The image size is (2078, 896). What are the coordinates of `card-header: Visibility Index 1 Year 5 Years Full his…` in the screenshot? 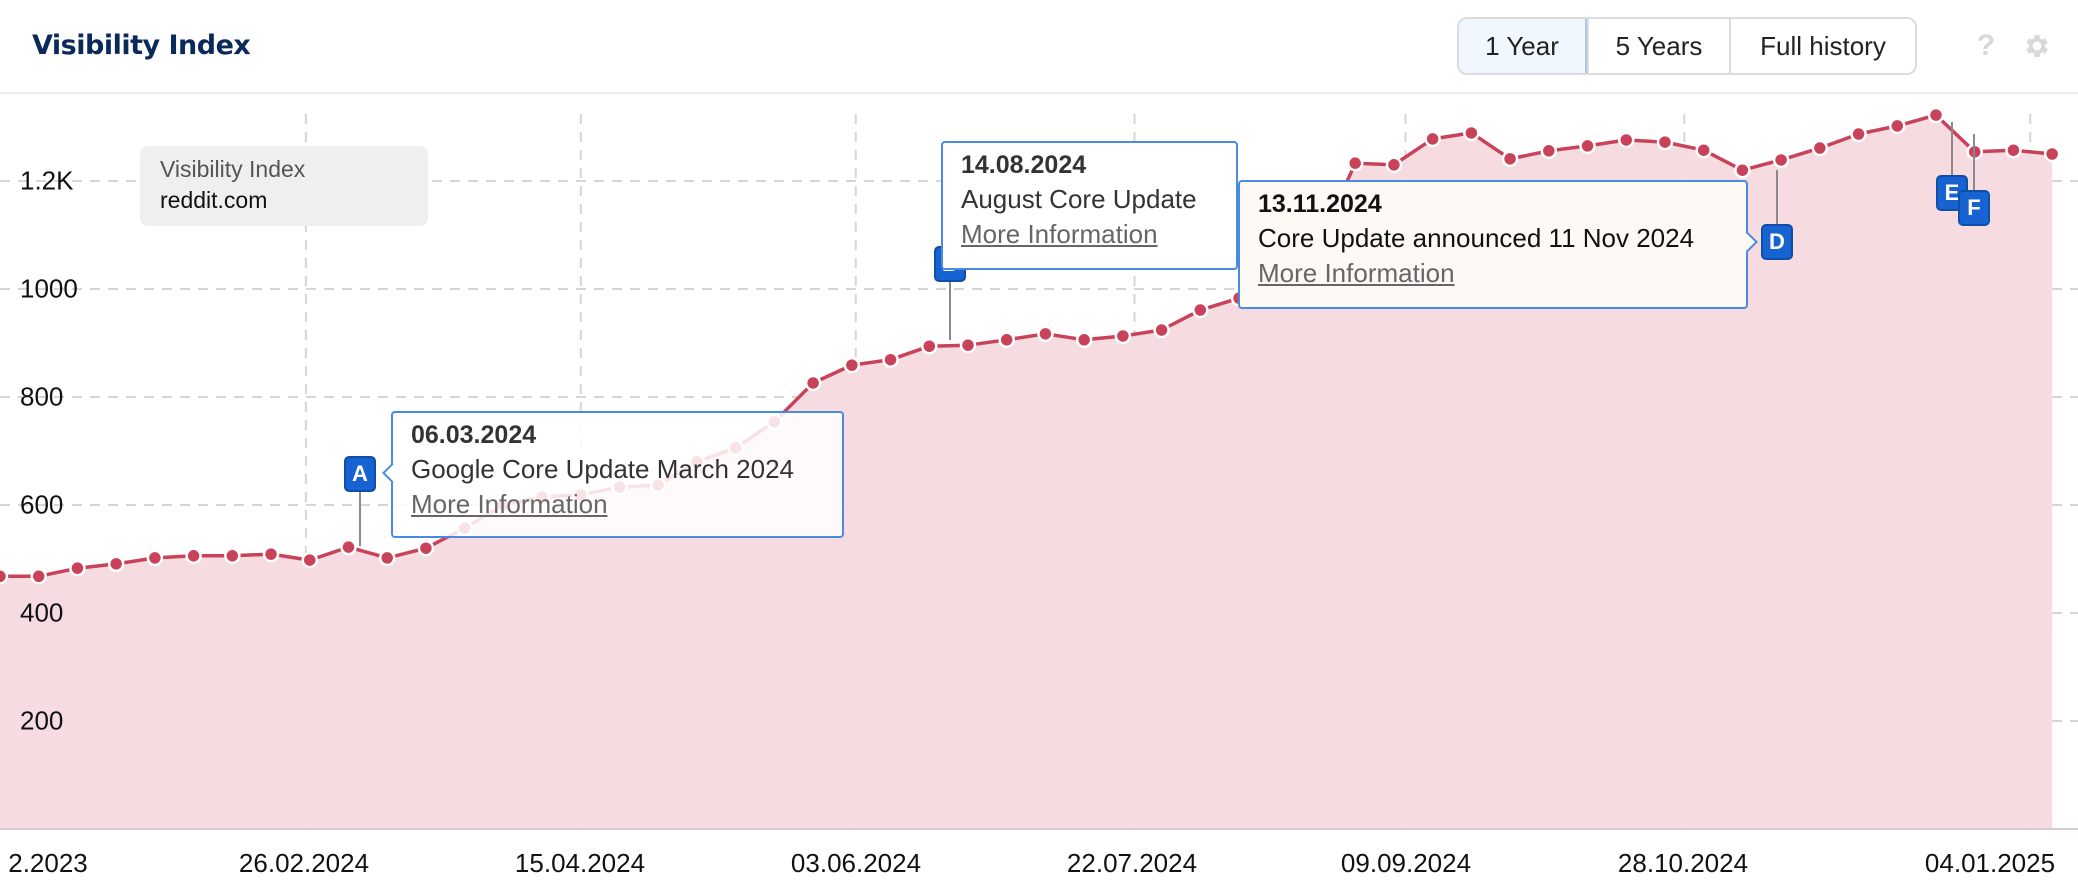 It's located at (1039, 47).